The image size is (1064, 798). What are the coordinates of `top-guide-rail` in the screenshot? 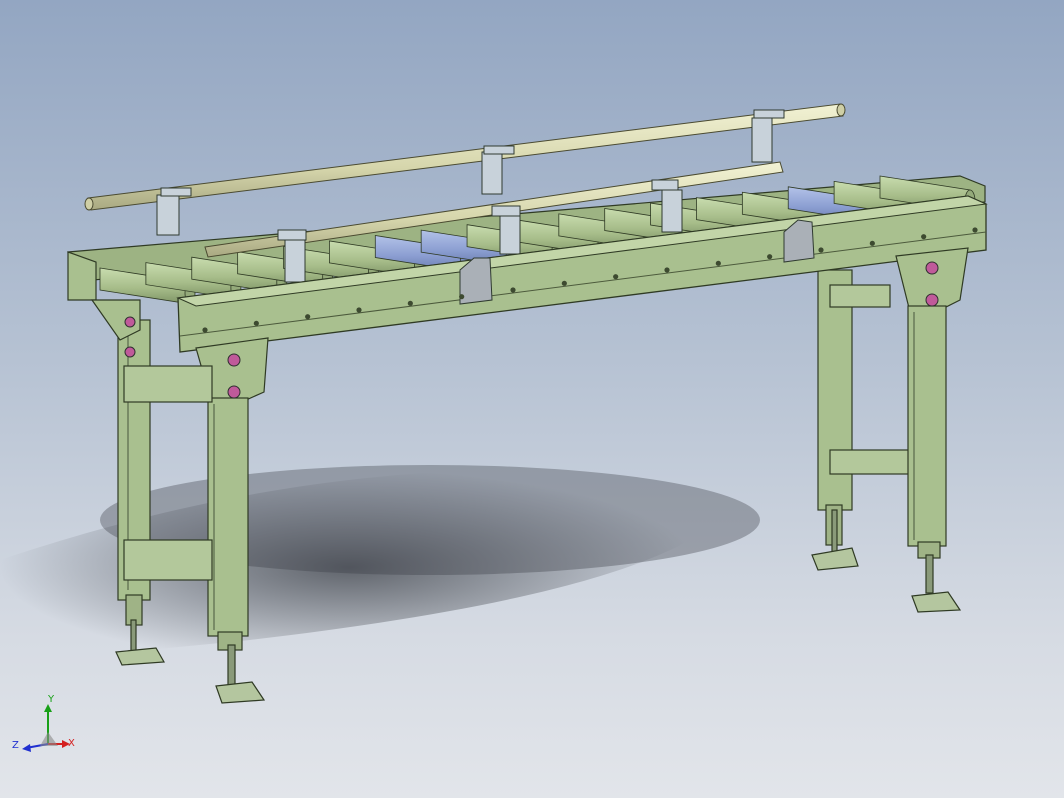 It's located at (465, 157).